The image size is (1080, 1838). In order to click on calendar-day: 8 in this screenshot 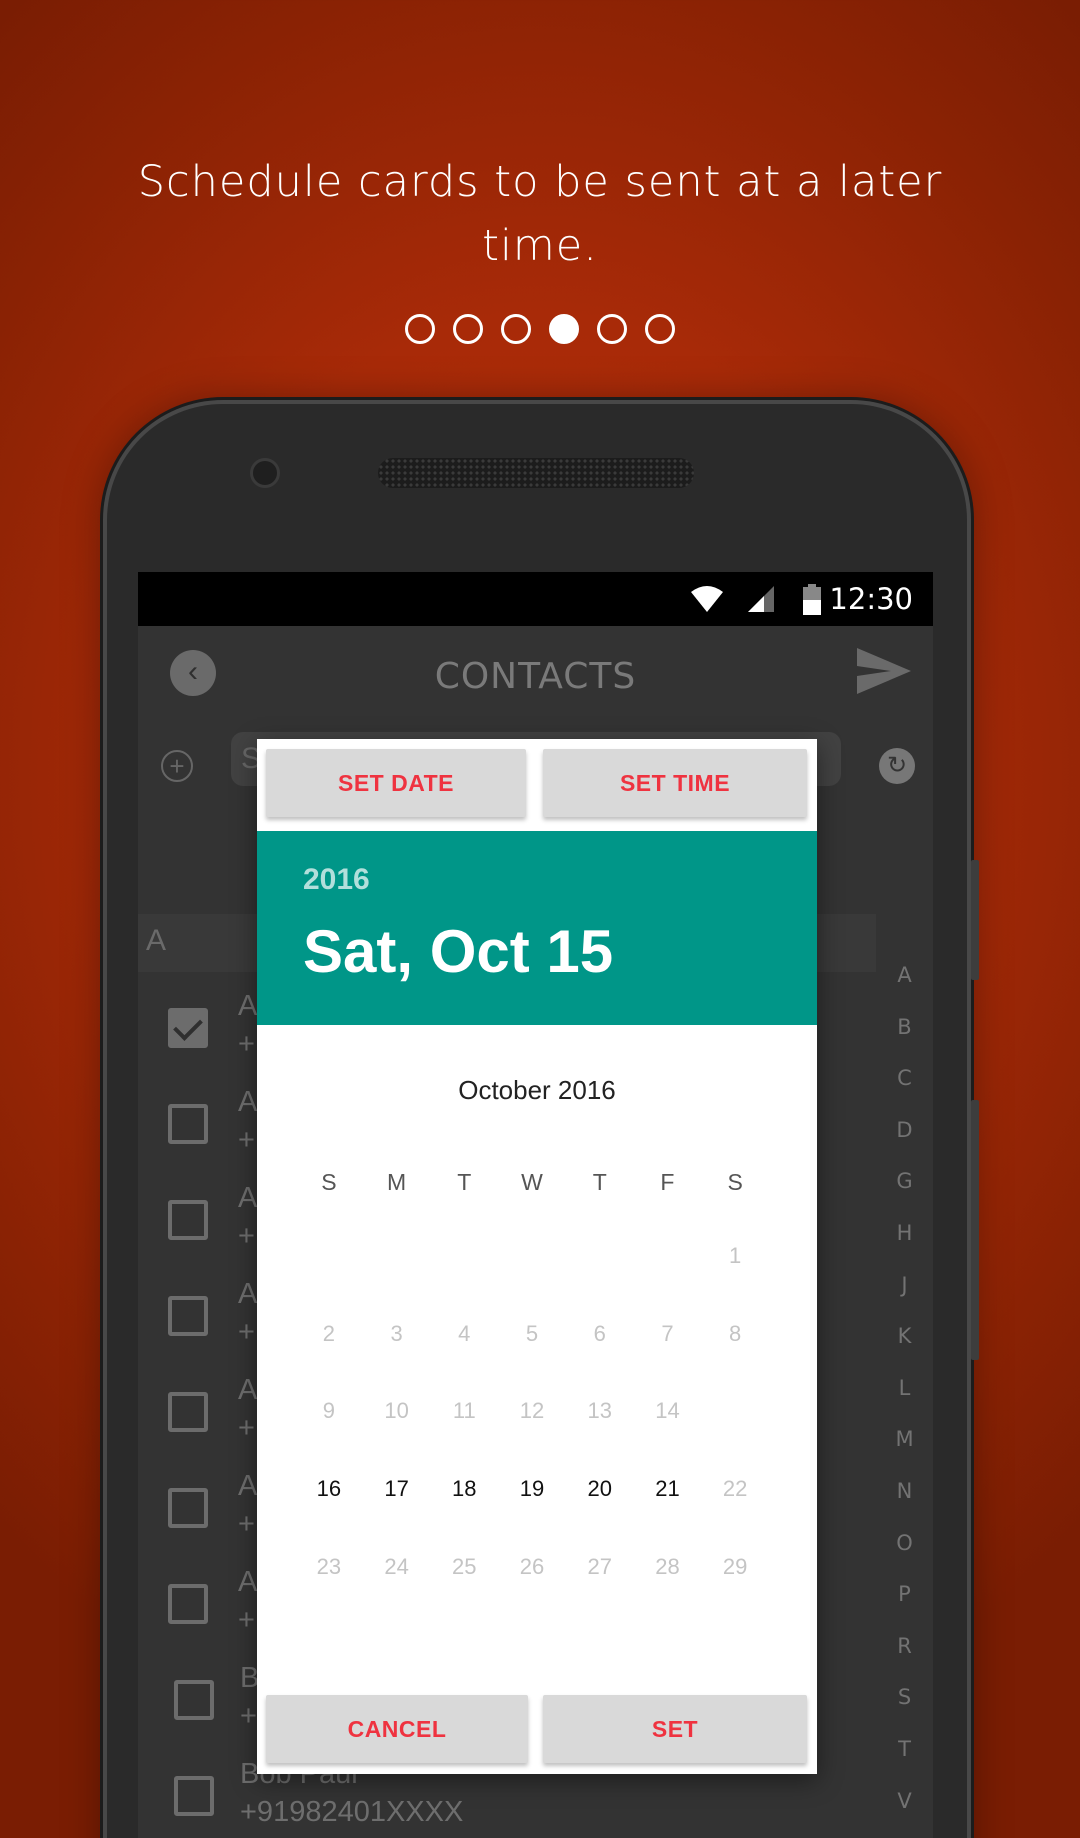, I will do `click(735, 1333)`.